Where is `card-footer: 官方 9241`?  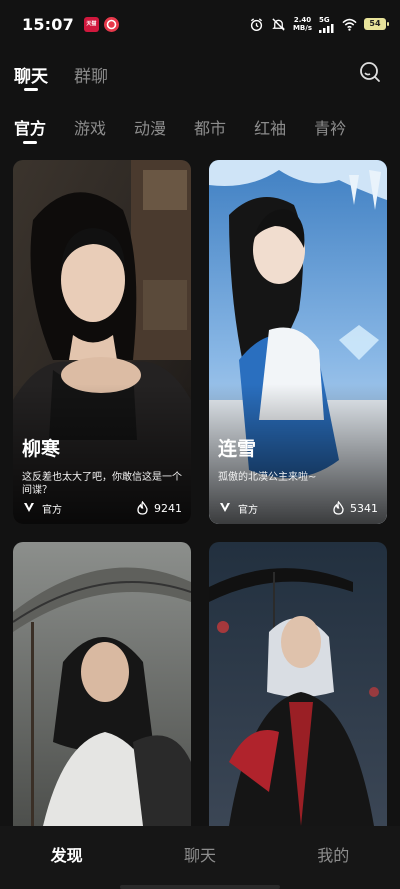
card-footer: 官方 9241 is located at coordinates (102, 508).